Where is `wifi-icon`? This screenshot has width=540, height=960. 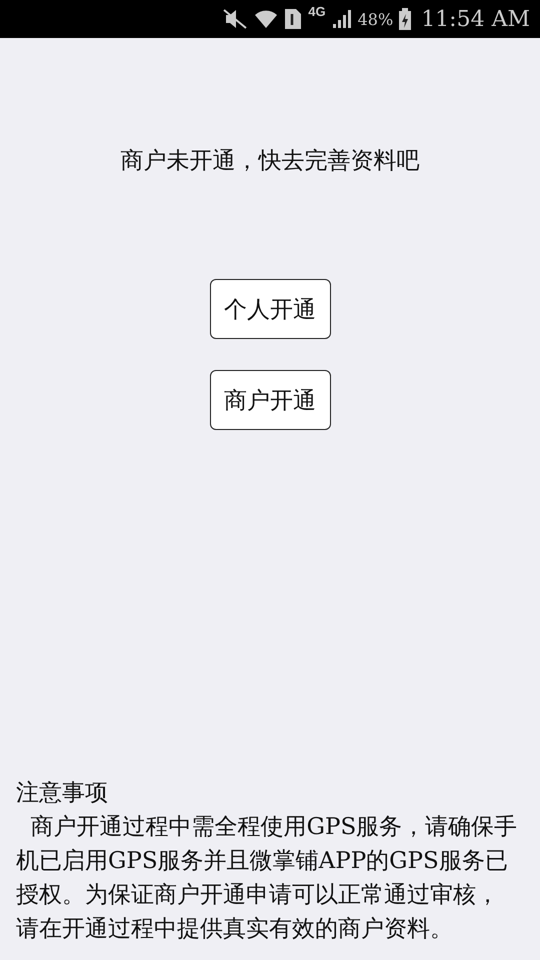
wifi-icon is located at coordinates (266, 19).